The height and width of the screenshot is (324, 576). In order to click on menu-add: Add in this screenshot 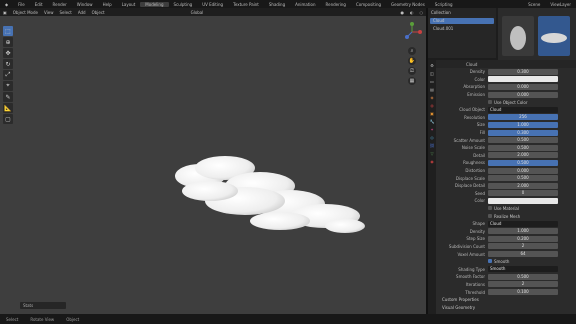, I will do `click(82, 12)`.